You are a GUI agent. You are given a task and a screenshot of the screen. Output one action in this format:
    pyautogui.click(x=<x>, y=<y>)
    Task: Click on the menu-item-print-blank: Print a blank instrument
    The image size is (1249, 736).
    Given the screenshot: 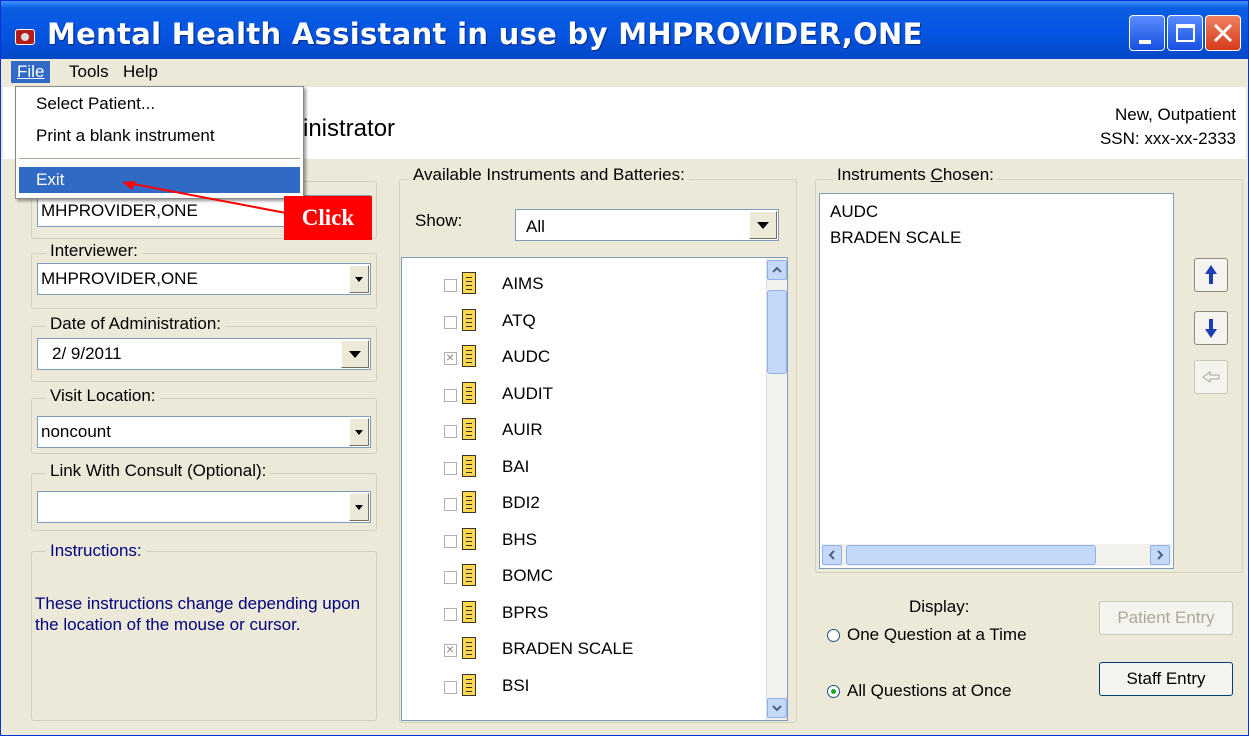 What is the action you would take?
    pyautogui.click(x=159, y=136)
    